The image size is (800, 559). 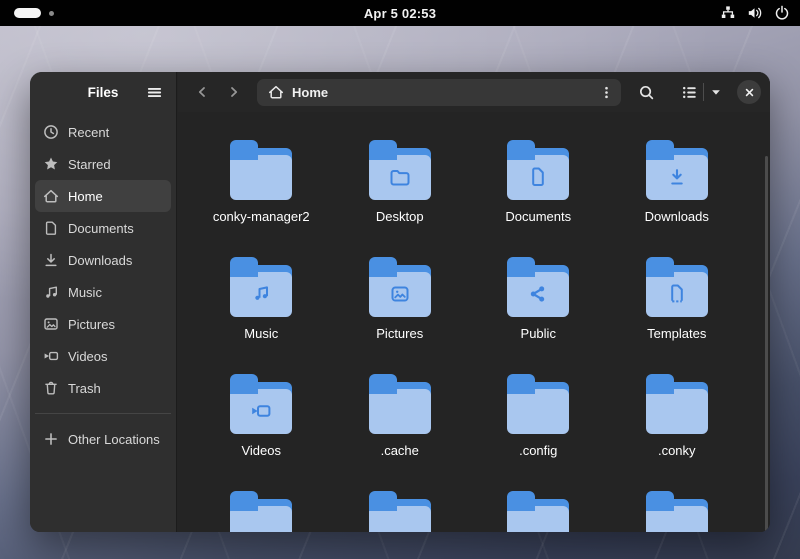 I want to click on folder-item-videos: Videos, so click(x=261, y=430).